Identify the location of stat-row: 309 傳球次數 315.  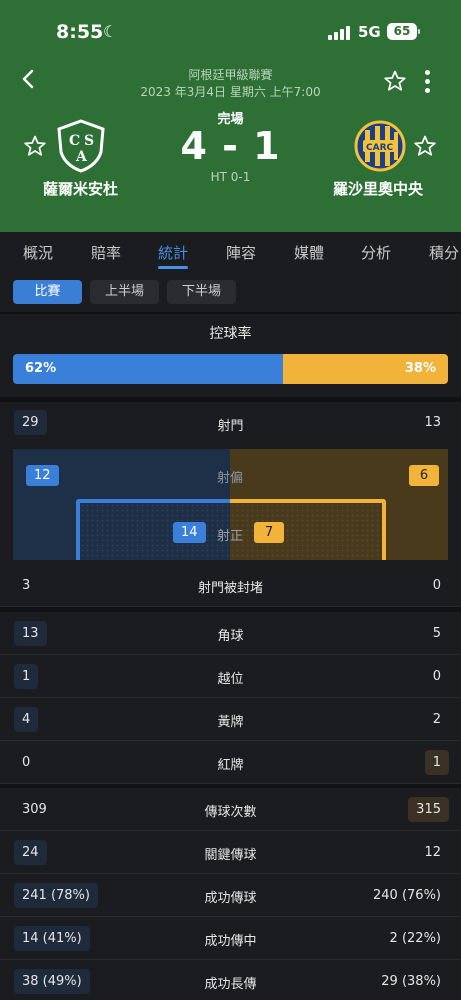
(230, 809).